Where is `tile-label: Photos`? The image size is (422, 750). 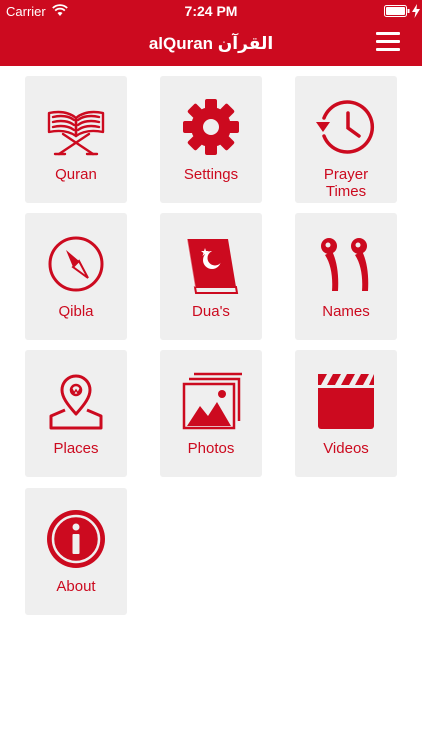 tile-label: Photos is located at coordinates (211, 448).